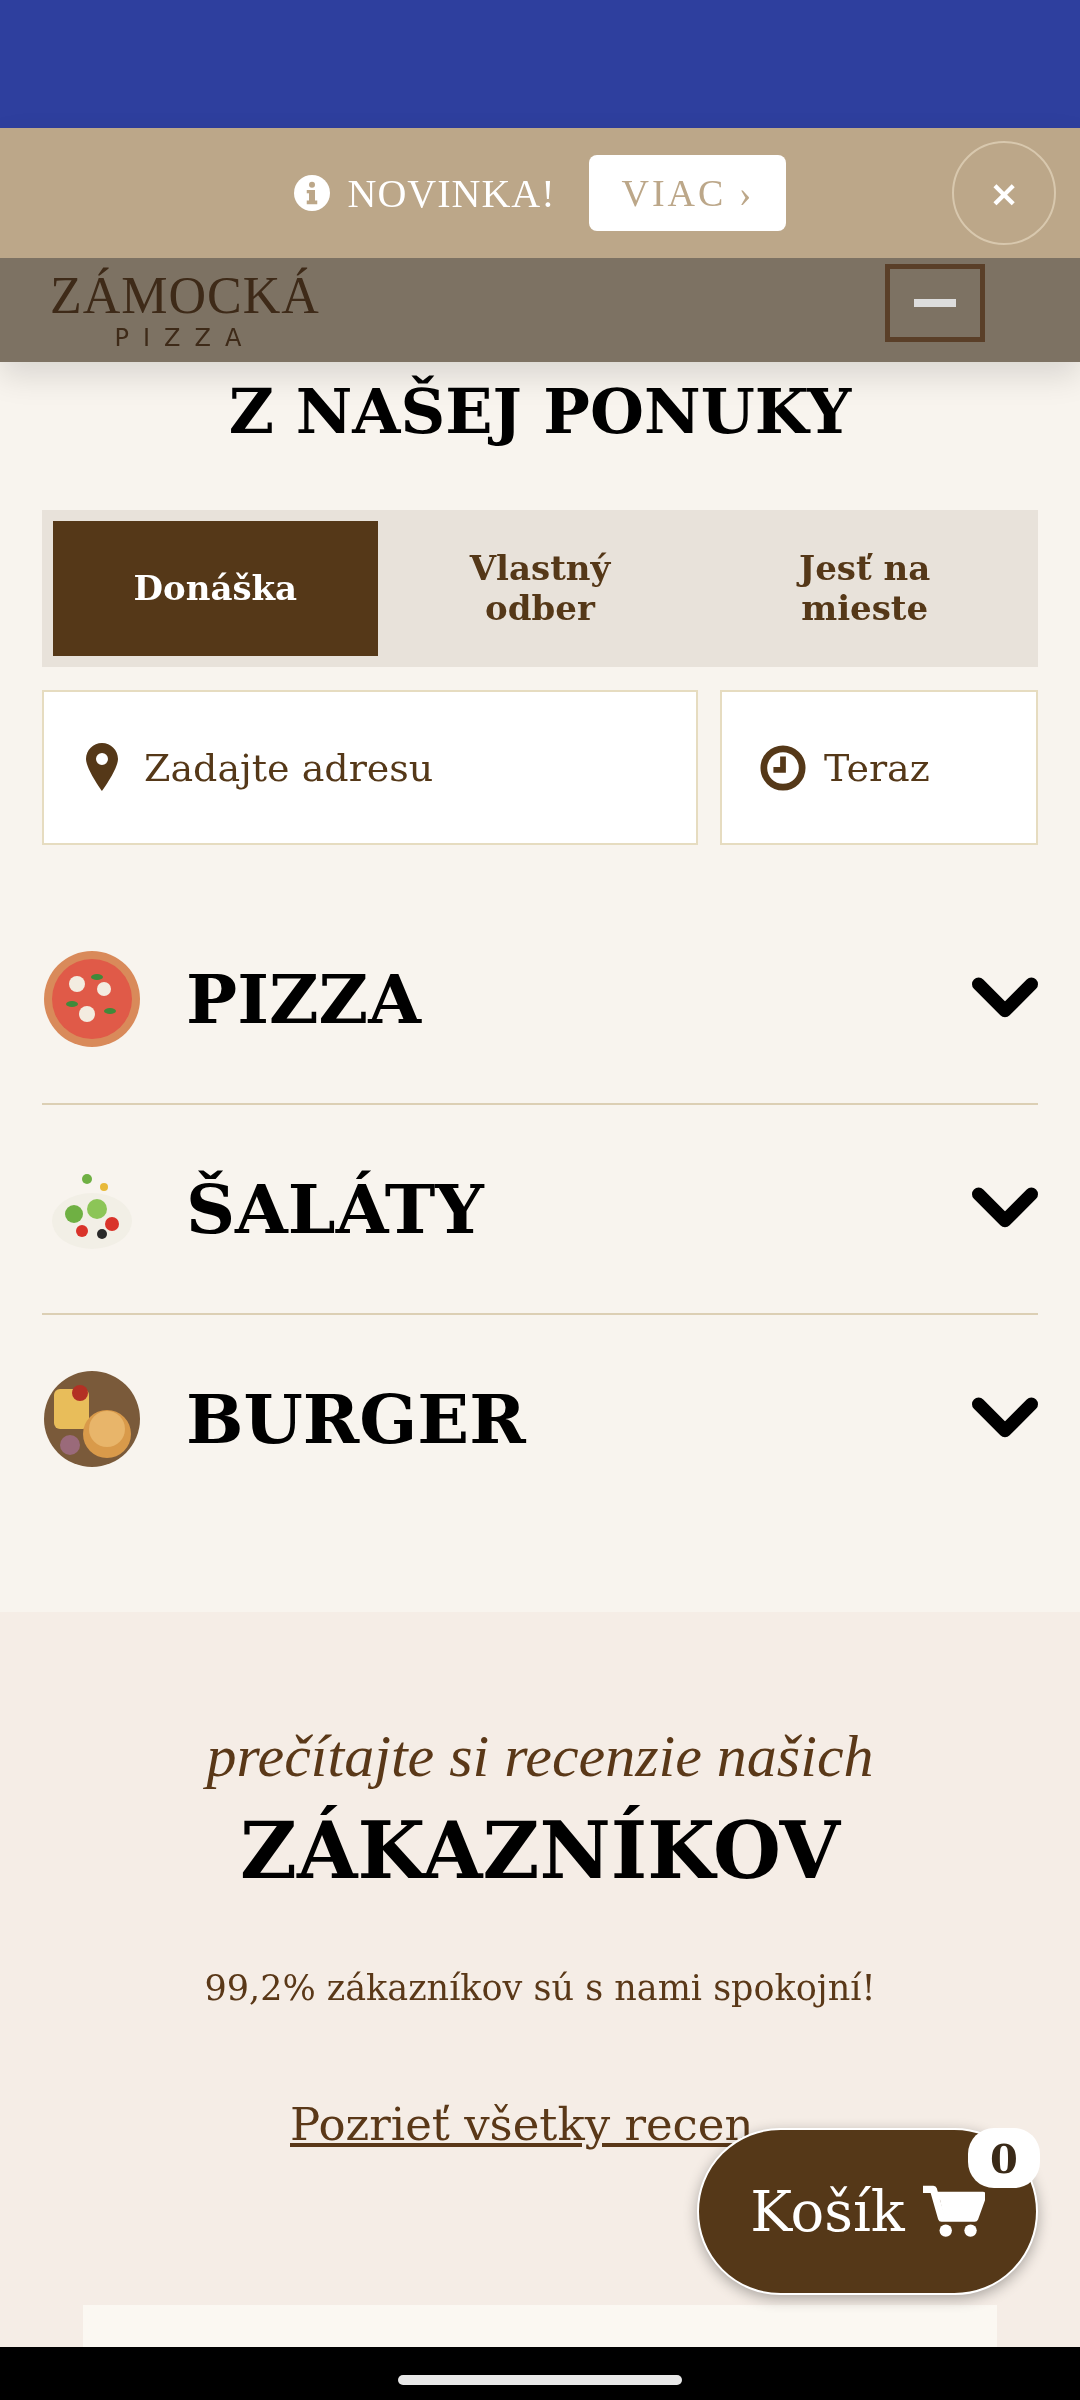 The image size is (1080, 2400). What do you see at coordinates (953, 2211) in the screenshot?
I see `cart-icon` at bounding box center [953, 2211].